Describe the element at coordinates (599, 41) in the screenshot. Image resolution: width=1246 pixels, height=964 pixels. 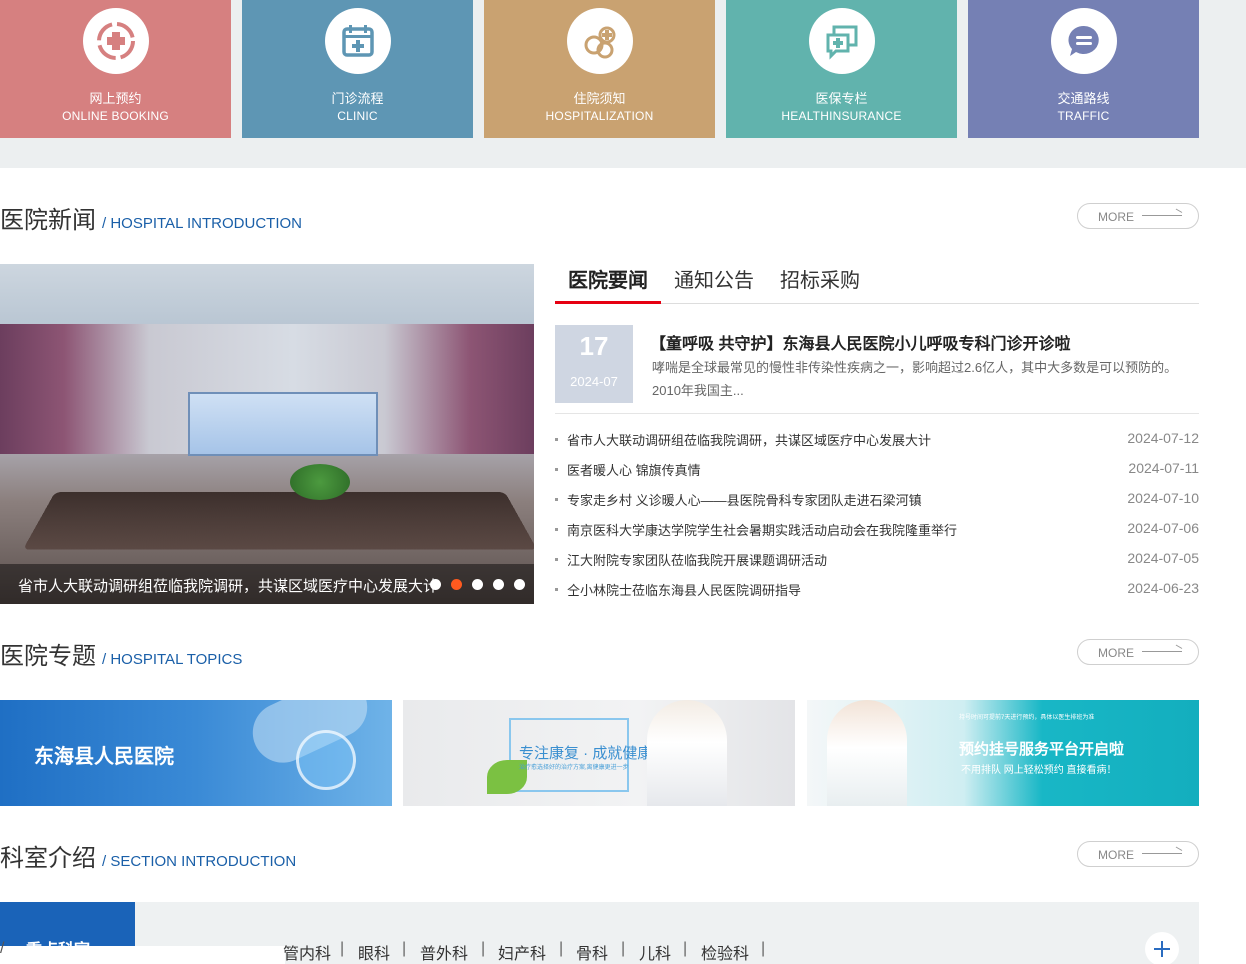
I see `hospital-cross-icon` at that location.